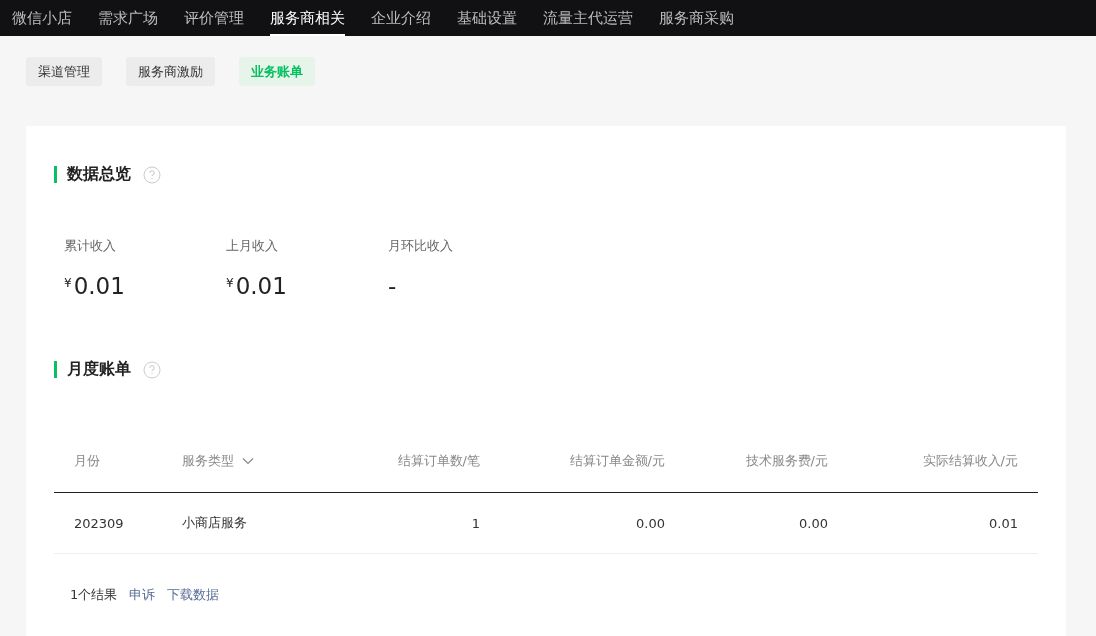 This screenshot has height=636, width=1096. What do you see at coordinates (786, 461) in the screenshot?
I see `column-header: 技术服务费/元` at bounding box center [786, 461].